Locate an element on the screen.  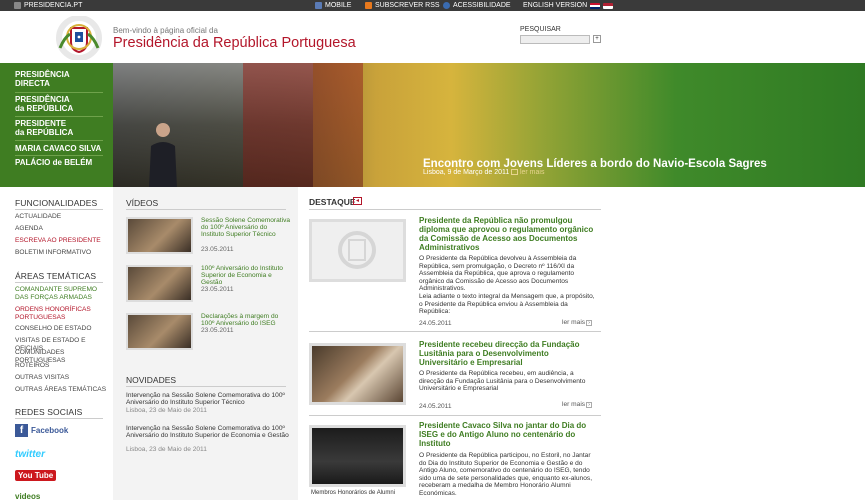
nav-presidencia-republica: PRESIDÊNCIA da REPÚBLICA is located at coordinates (44, 104).